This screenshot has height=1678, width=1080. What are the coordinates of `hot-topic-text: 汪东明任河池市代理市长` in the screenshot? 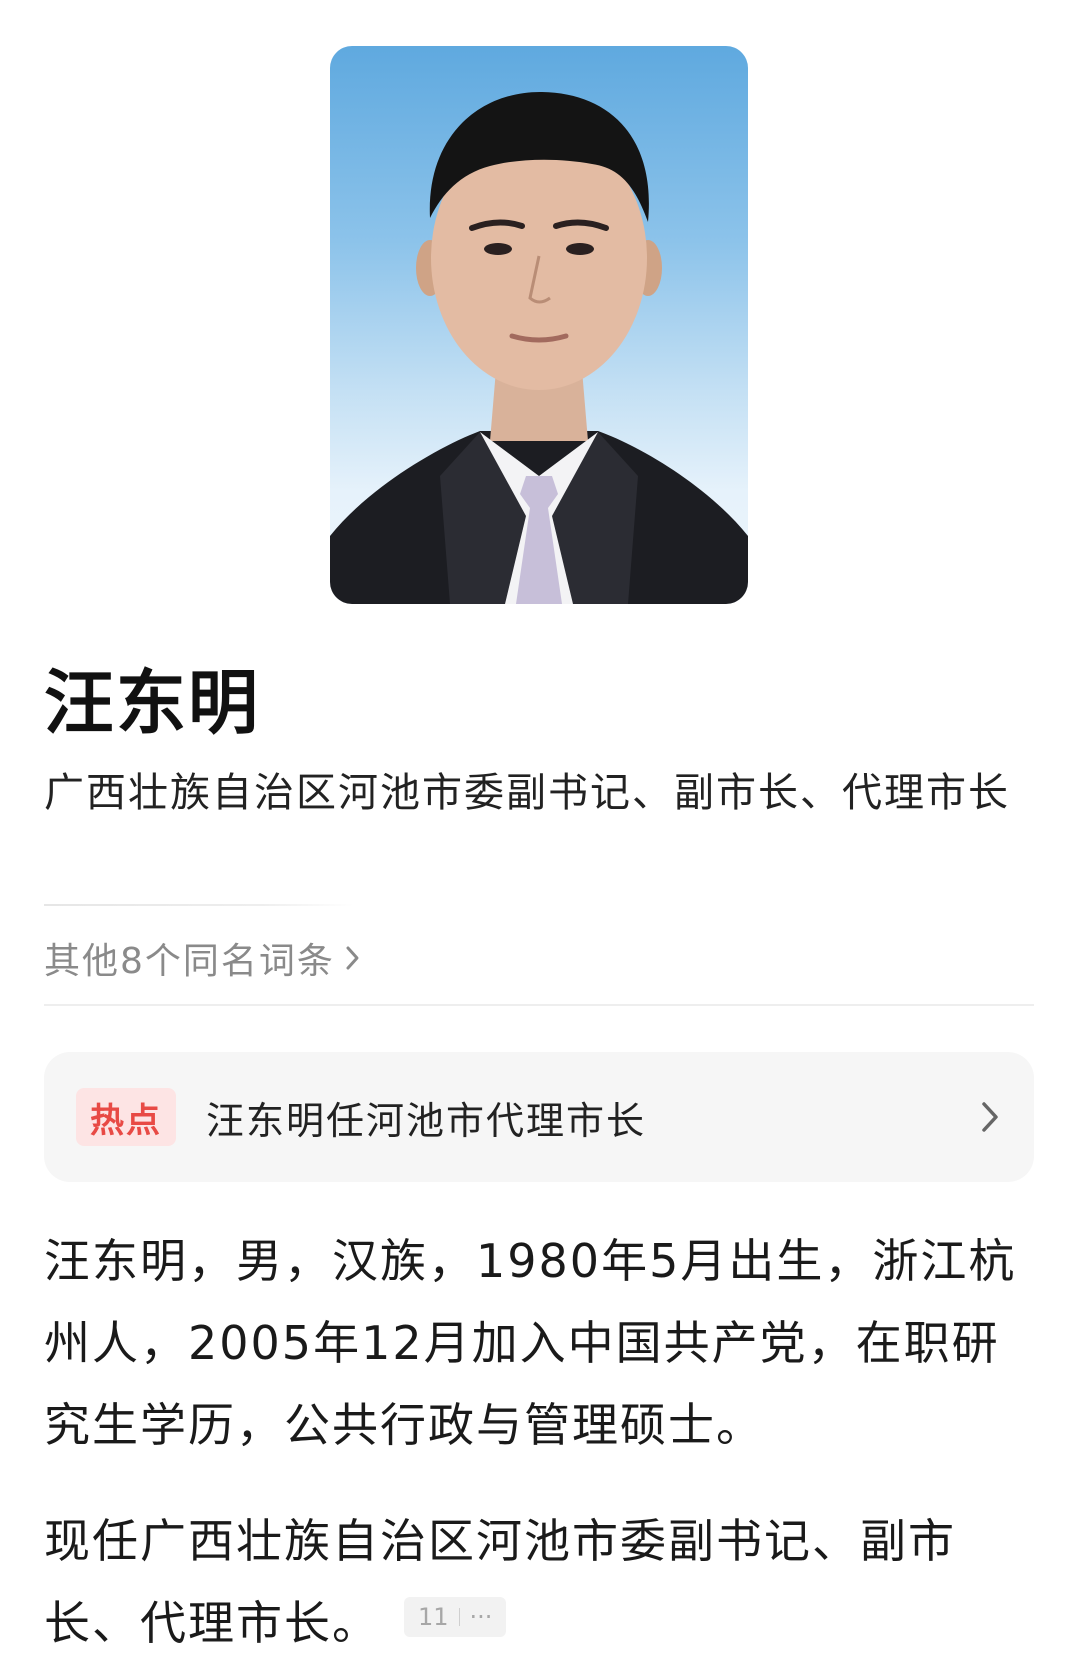 It's located at (426, 1120).